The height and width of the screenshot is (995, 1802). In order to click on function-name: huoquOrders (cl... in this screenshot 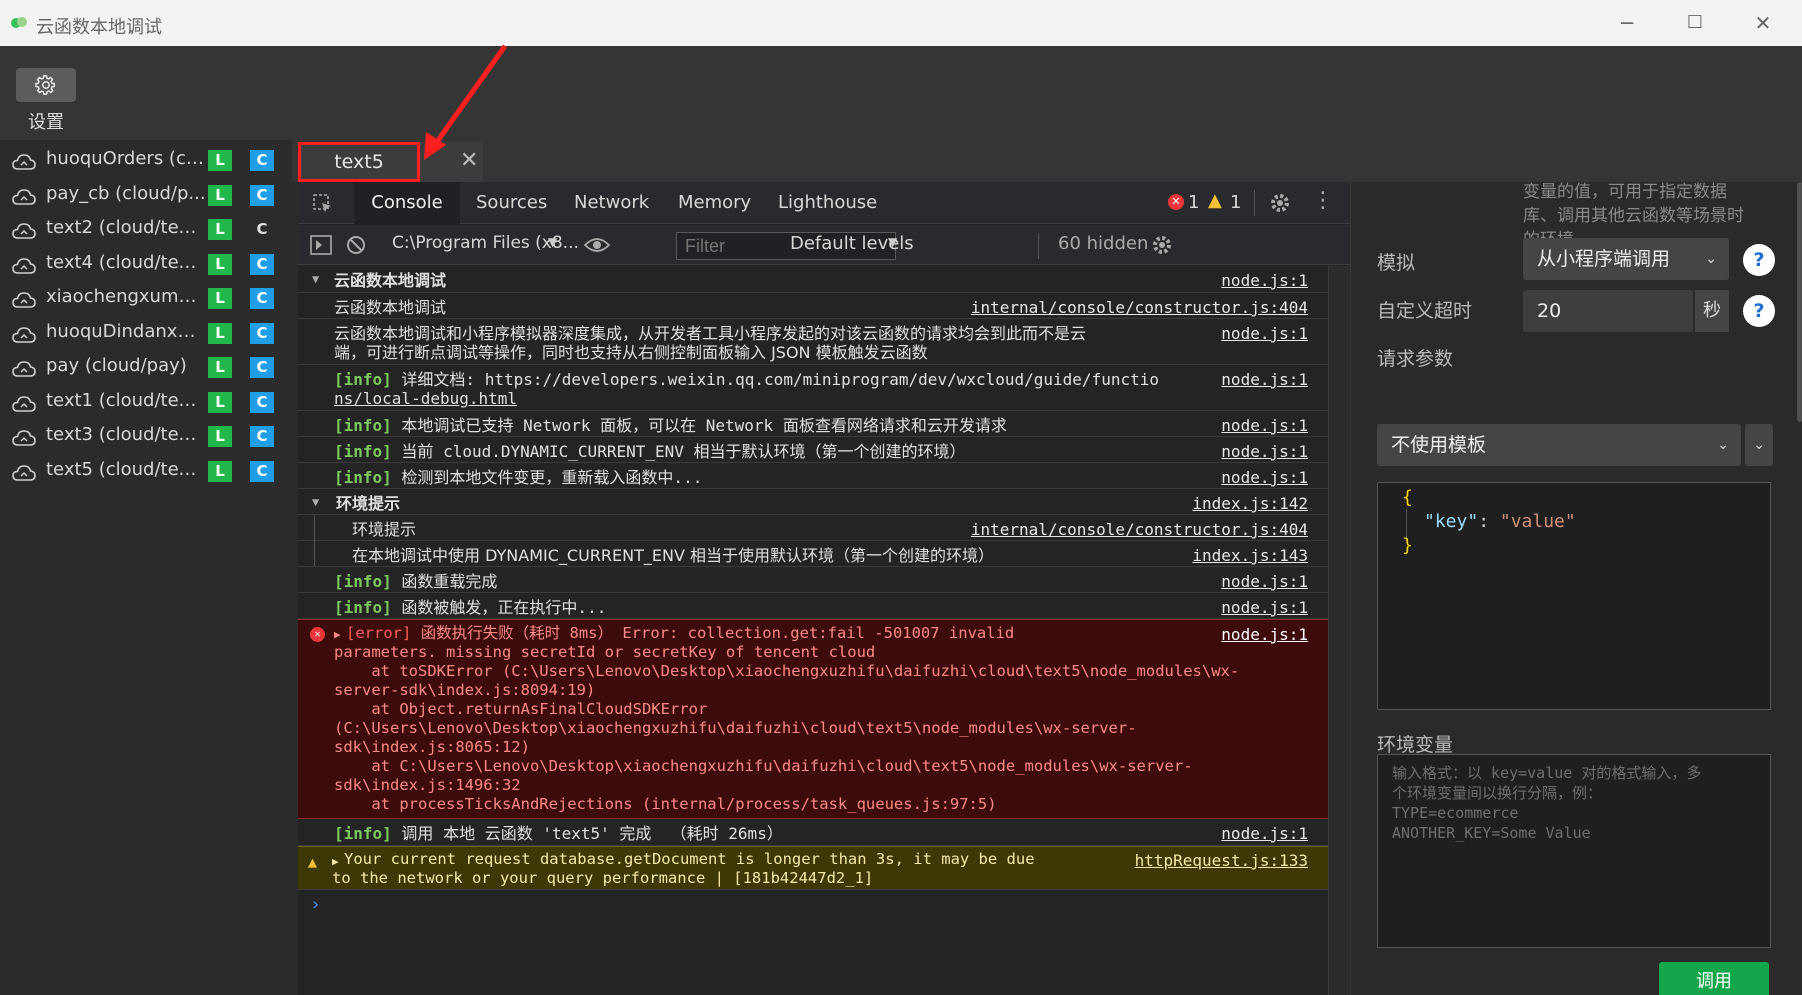, I will do `click(126, 158)`.